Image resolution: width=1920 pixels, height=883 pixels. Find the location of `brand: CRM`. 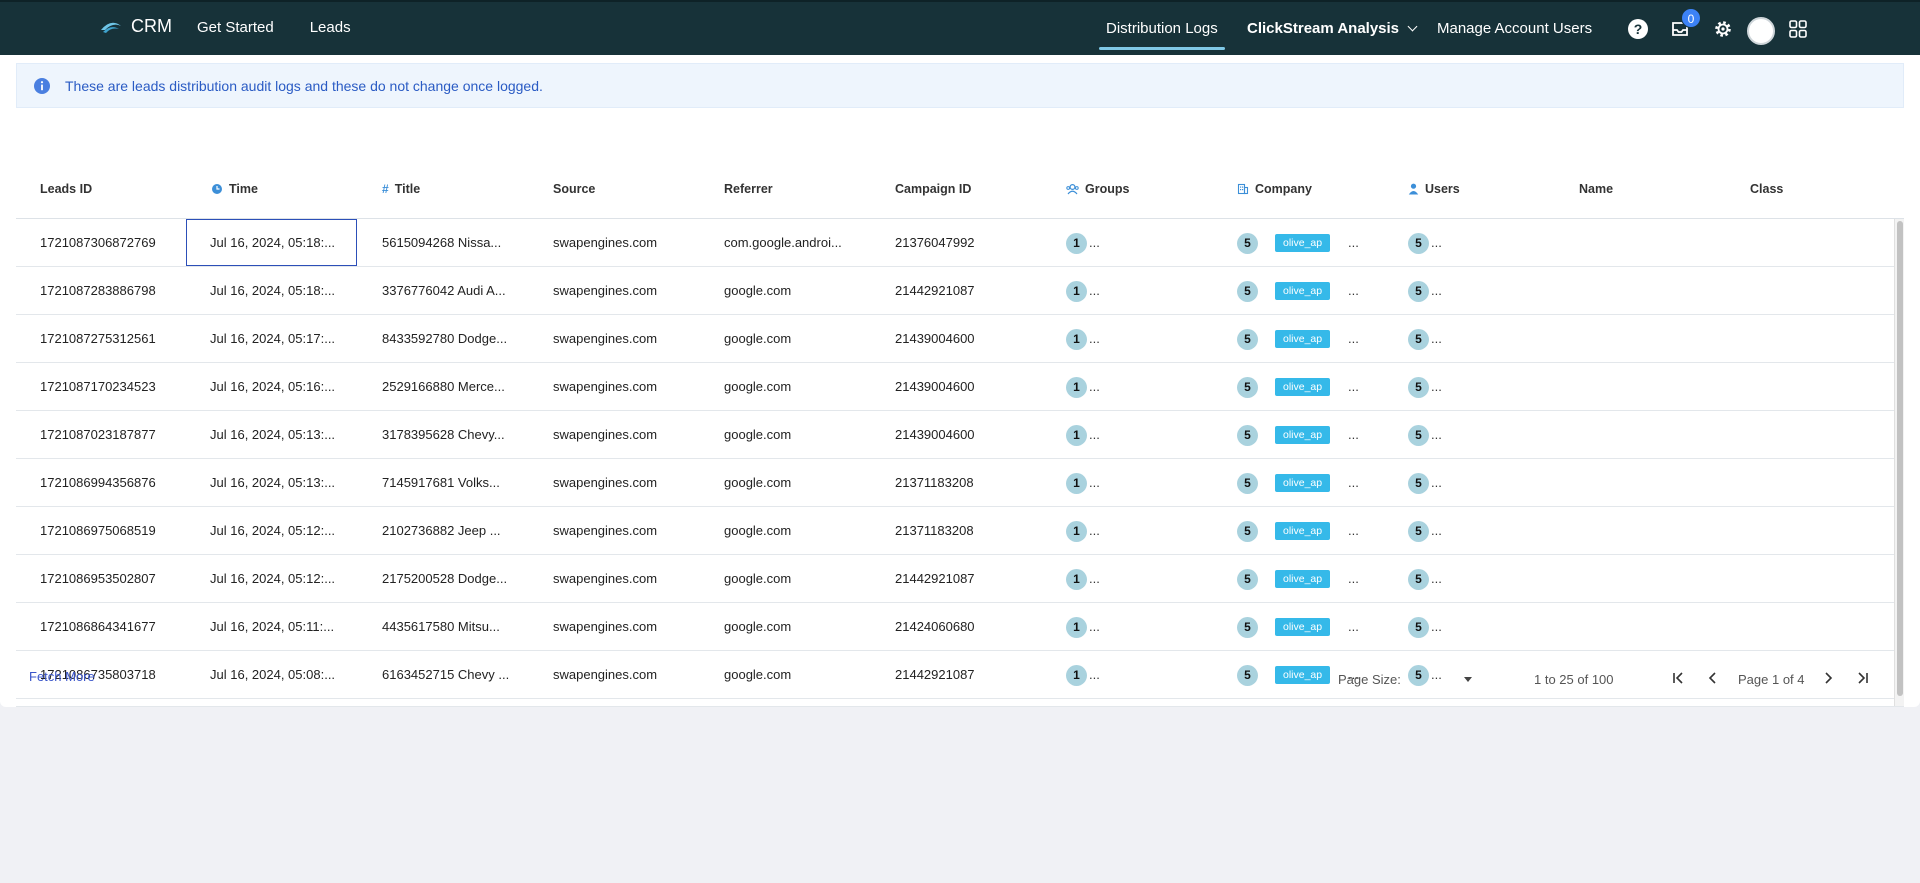

brand: CRM is located at coordinates (135, 26).